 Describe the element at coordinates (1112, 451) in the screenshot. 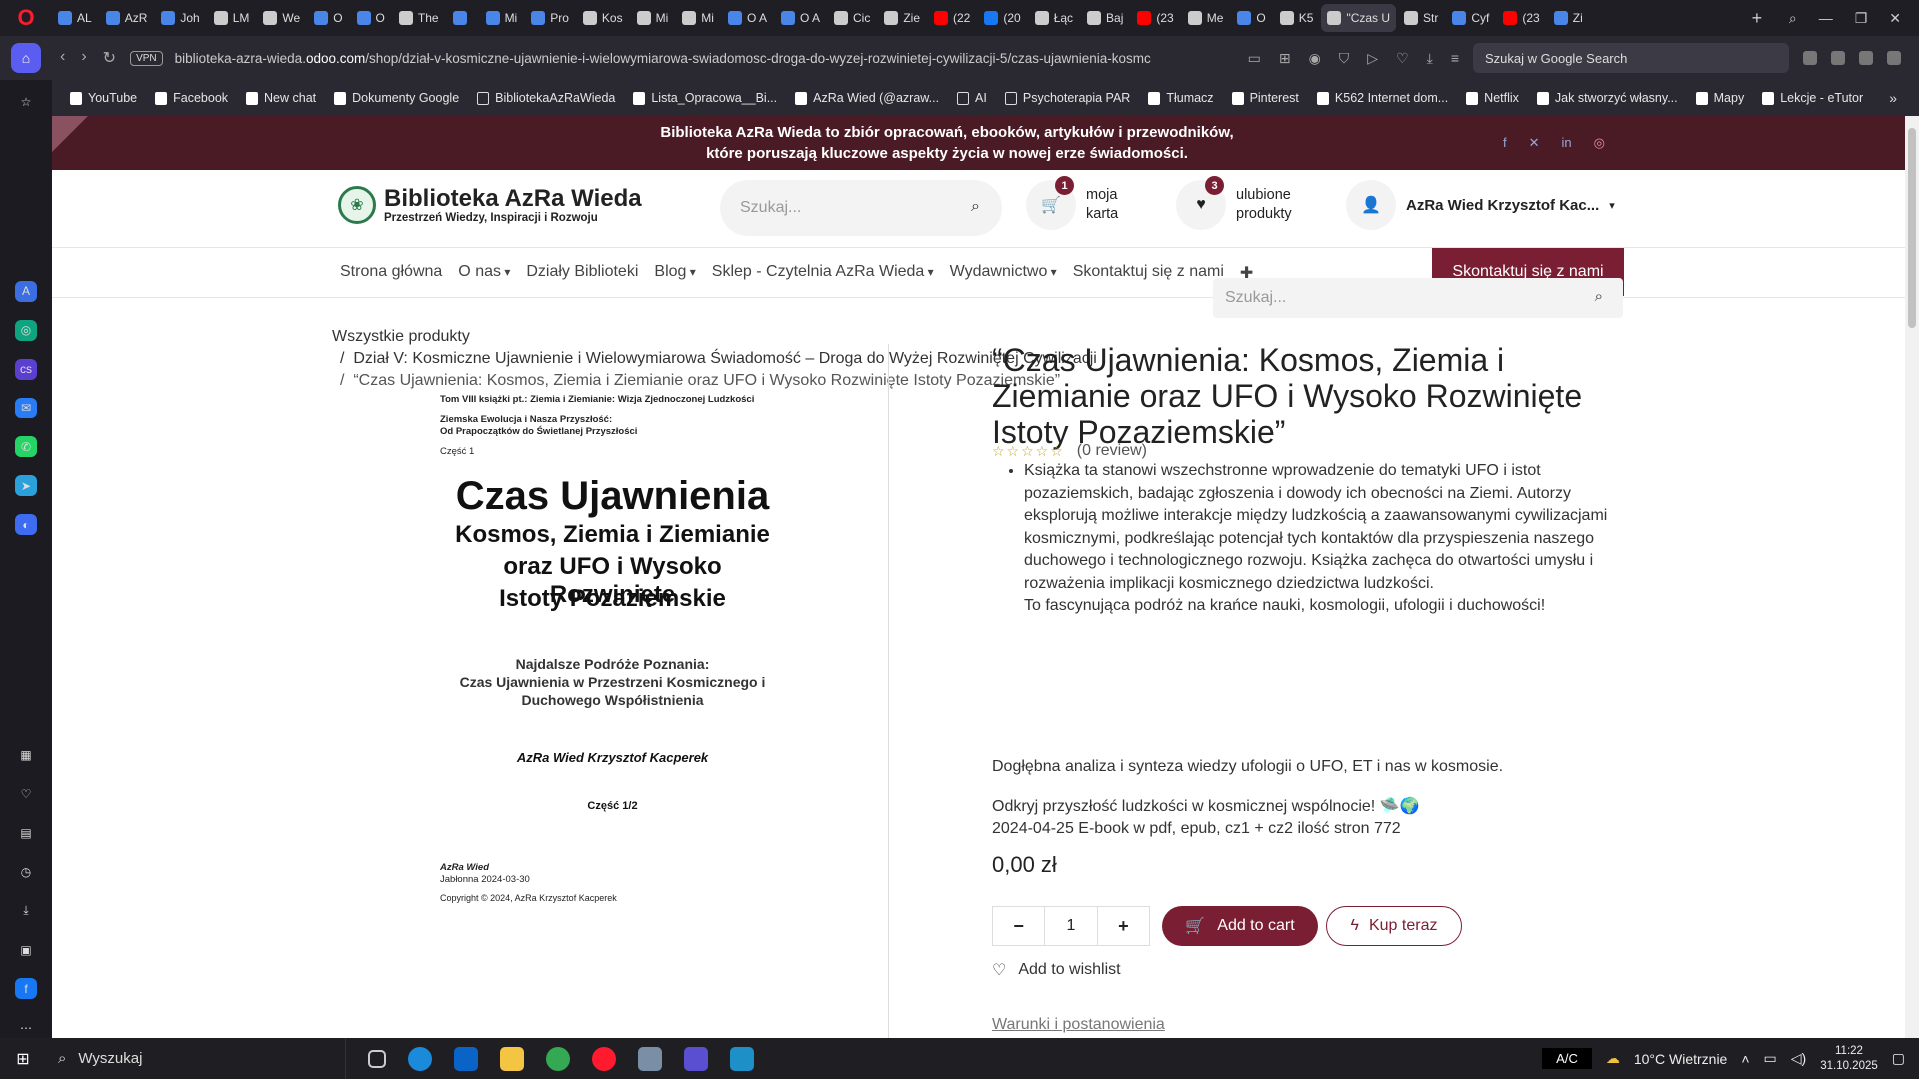

I see `review-count: (0 review)` at that location.